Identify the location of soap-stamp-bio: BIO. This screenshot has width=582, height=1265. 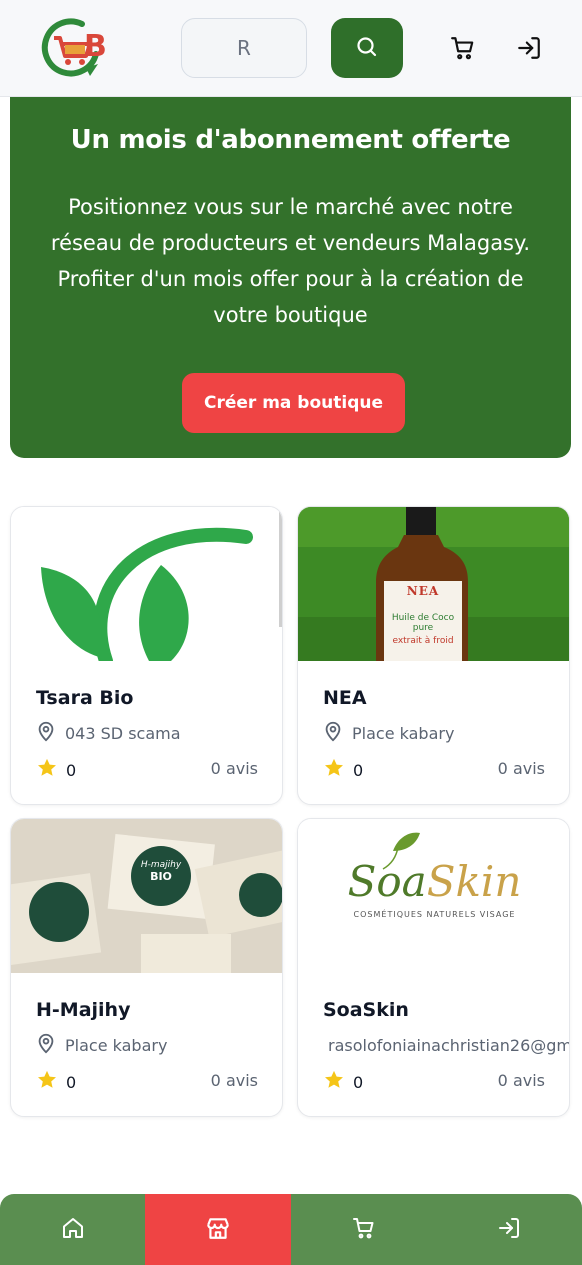
(161, 876).